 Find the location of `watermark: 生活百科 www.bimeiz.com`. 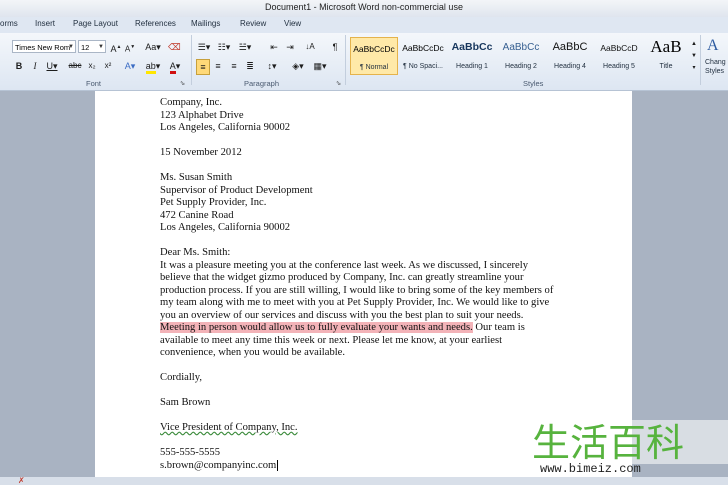

watermark: 生活百科 www.bimeiz.com is located at coordinates (628, 452).